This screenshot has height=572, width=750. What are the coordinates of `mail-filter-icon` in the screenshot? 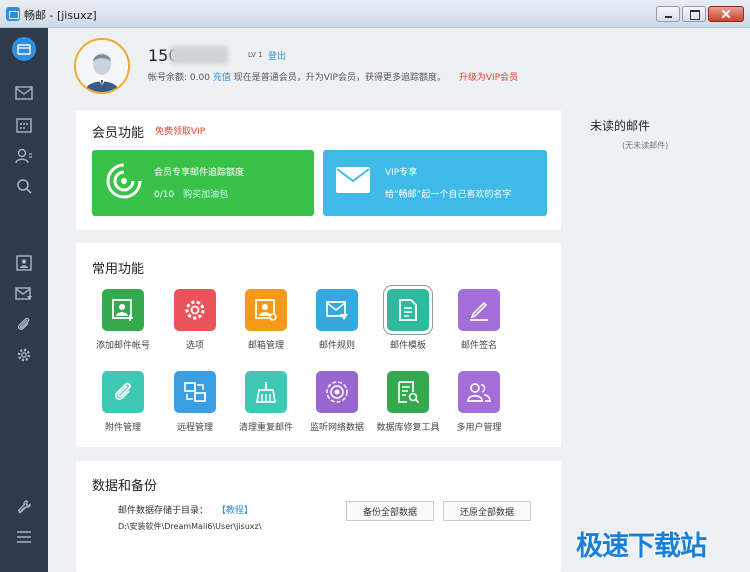 It's located at (23, 293).